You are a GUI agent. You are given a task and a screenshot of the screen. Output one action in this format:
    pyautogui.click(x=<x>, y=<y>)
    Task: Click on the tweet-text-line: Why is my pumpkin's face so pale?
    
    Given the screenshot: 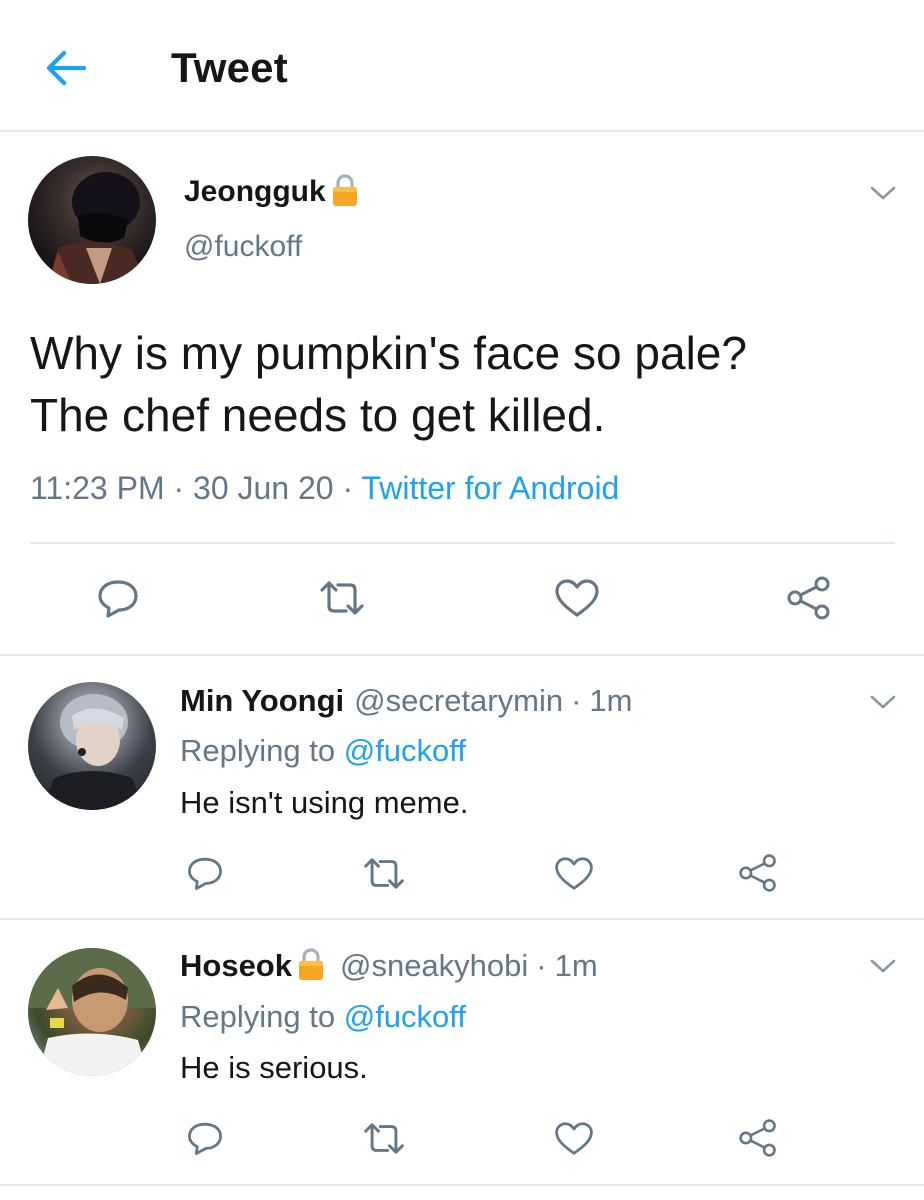 What is the action you would take?
    pyautogui.click(x=388, y=353)
    